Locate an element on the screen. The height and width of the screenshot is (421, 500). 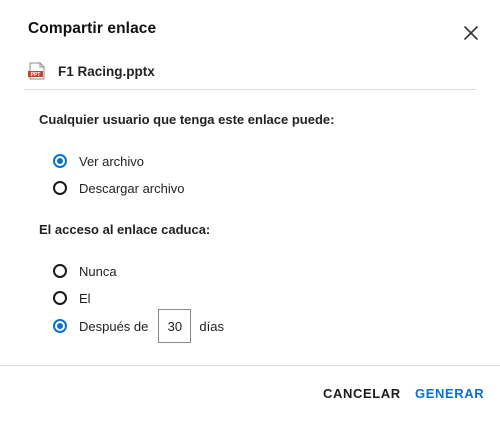
cancel-button: CANCELAR is located at coordinates (362, 393).